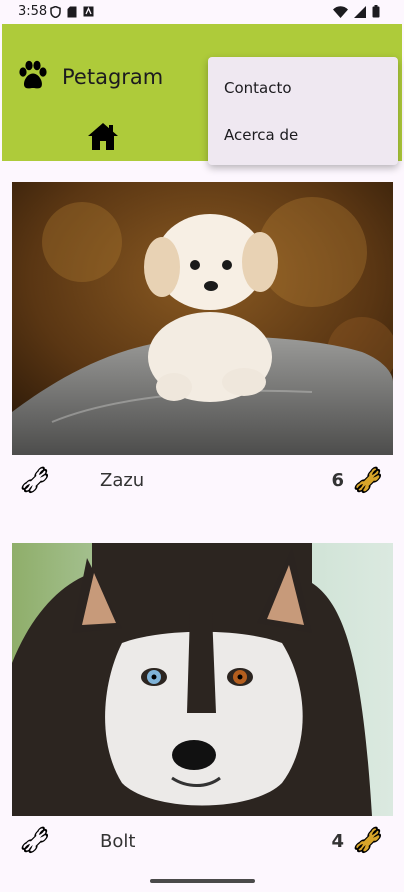 The width and height of the screenshot is (404, 892). Describe the element at coordinates (202, 12) in the screenshot. I see `status-bar: 3:58` at that location.